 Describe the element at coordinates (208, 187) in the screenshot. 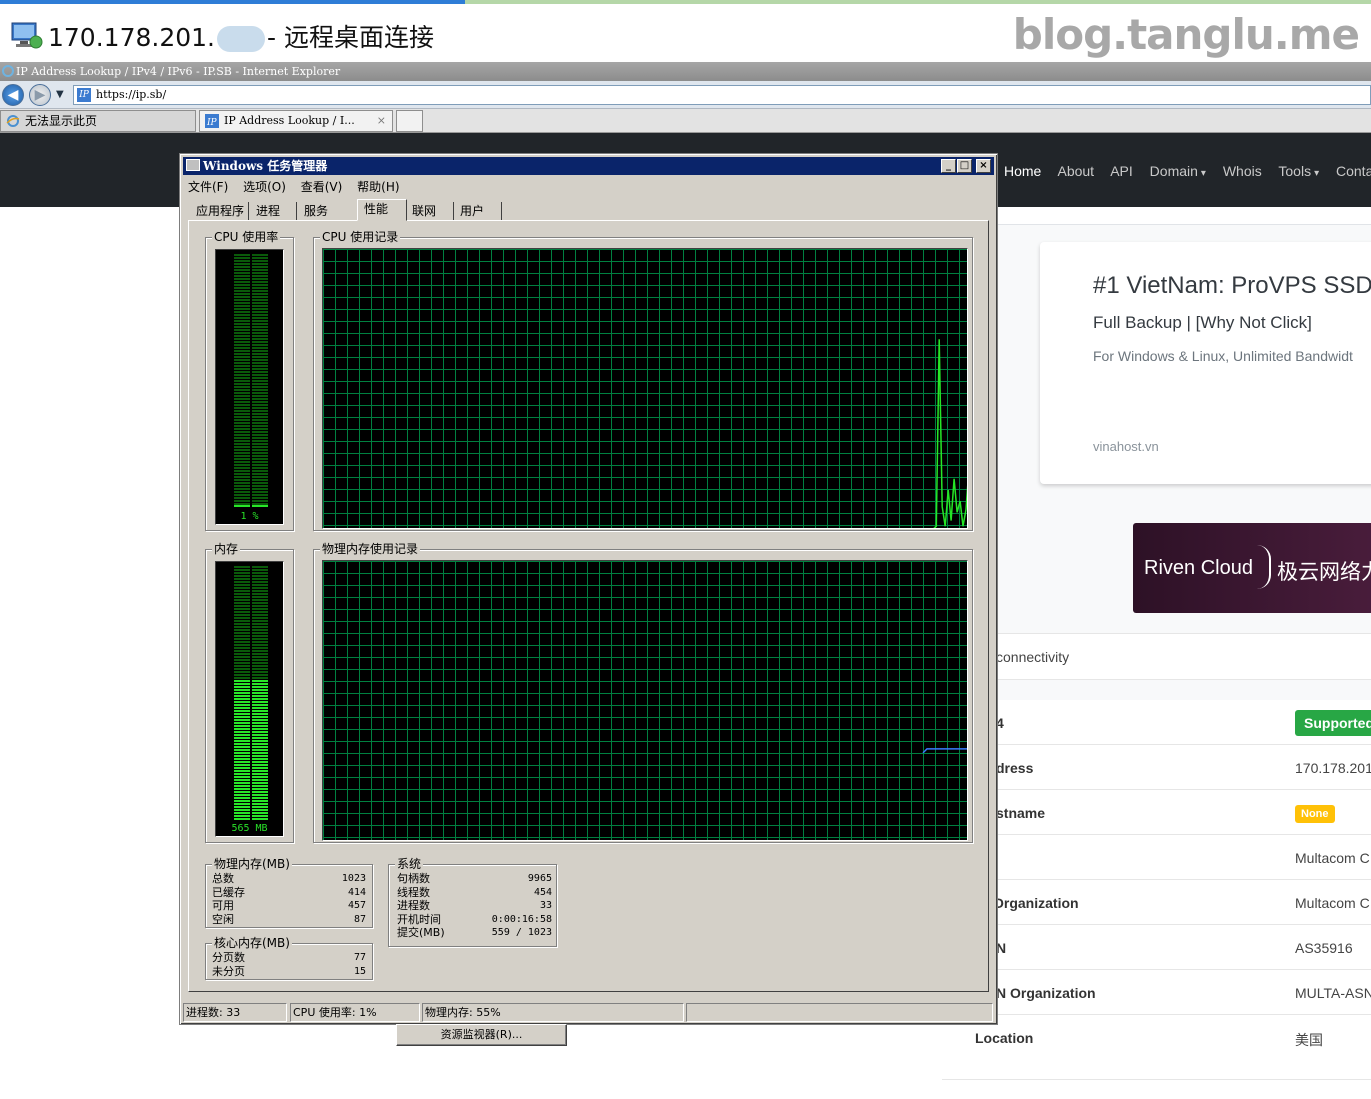

I see `menu-file: 文件(F)` at that location.